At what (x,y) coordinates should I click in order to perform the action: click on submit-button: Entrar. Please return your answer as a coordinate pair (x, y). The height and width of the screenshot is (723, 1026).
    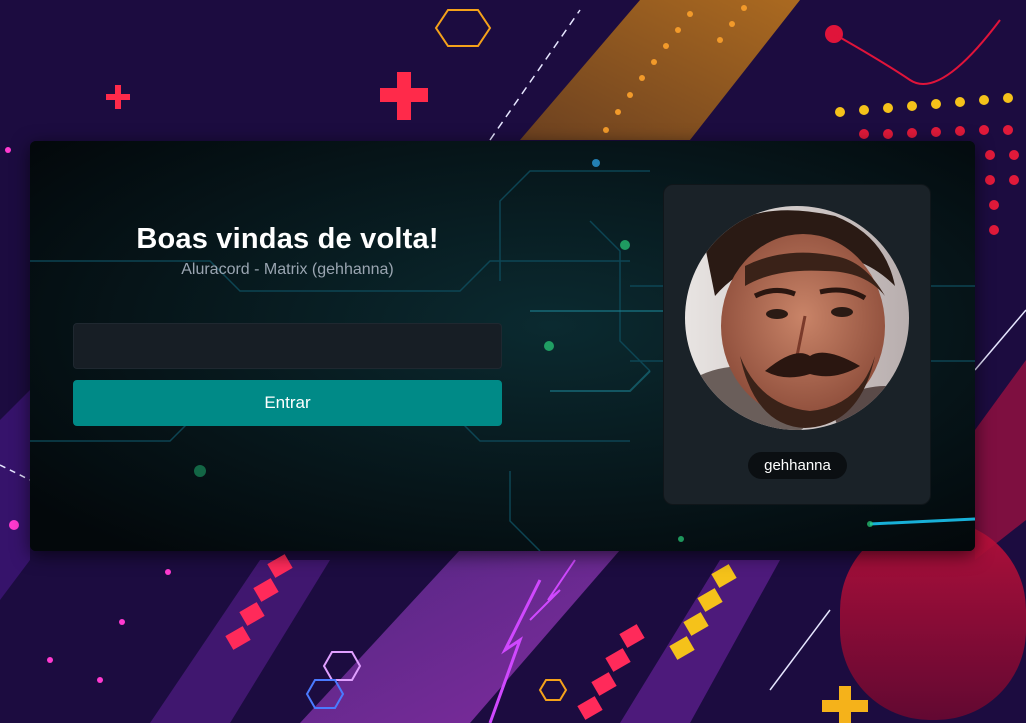
    Looking at the image, I should click on (287, 403).